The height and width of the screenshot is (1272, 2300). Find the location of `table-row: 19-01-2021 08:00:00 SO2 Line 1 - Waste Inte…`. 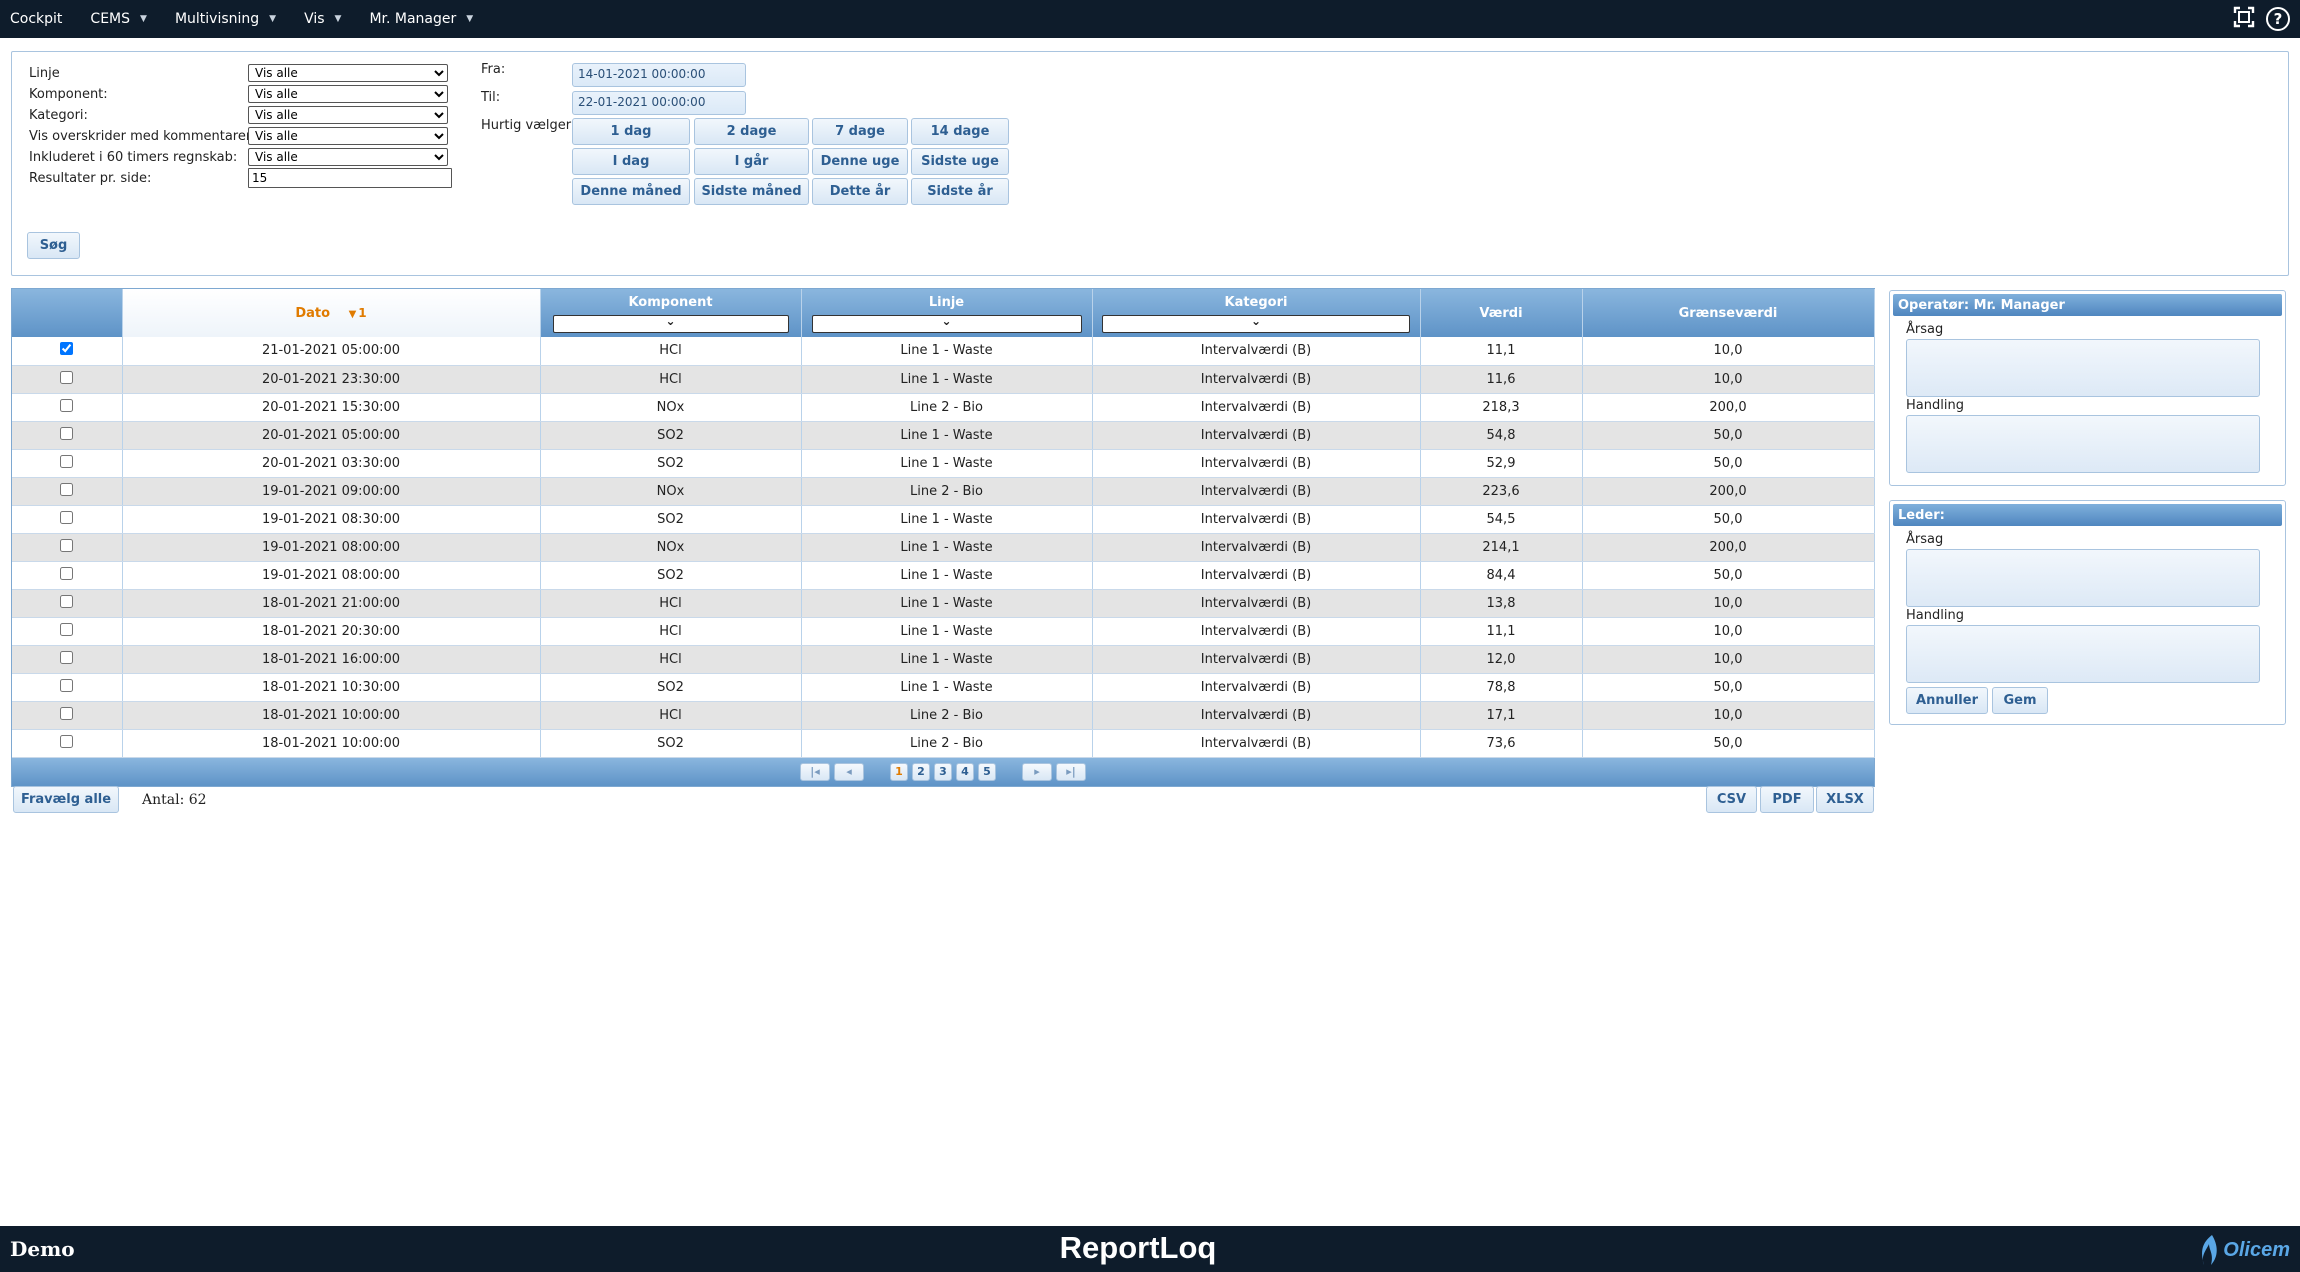

table-row: 19-01-2021 08:00:00 SO2 Line 1 - Waste Inte… is located at coordinates (943, 575).